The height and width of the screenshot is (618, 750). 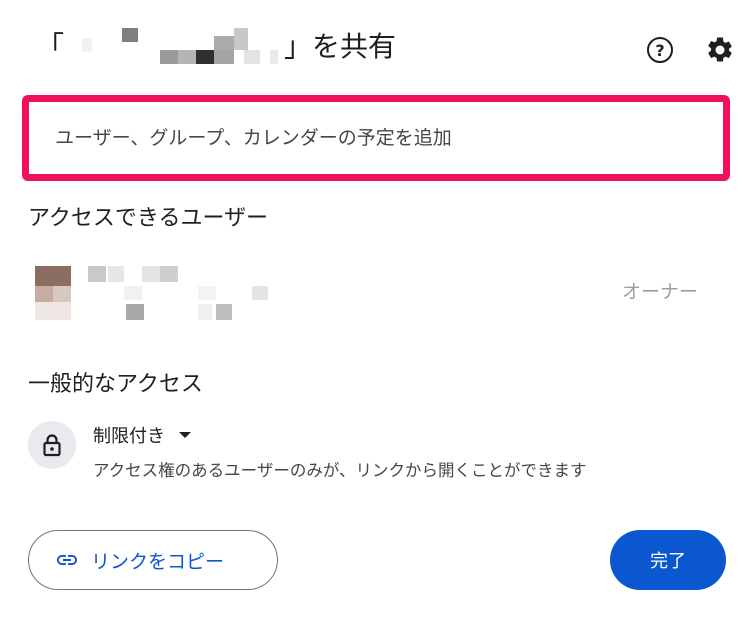 I want to click on copy-link-label: リンクをコピー, so click(x=158, y=561).